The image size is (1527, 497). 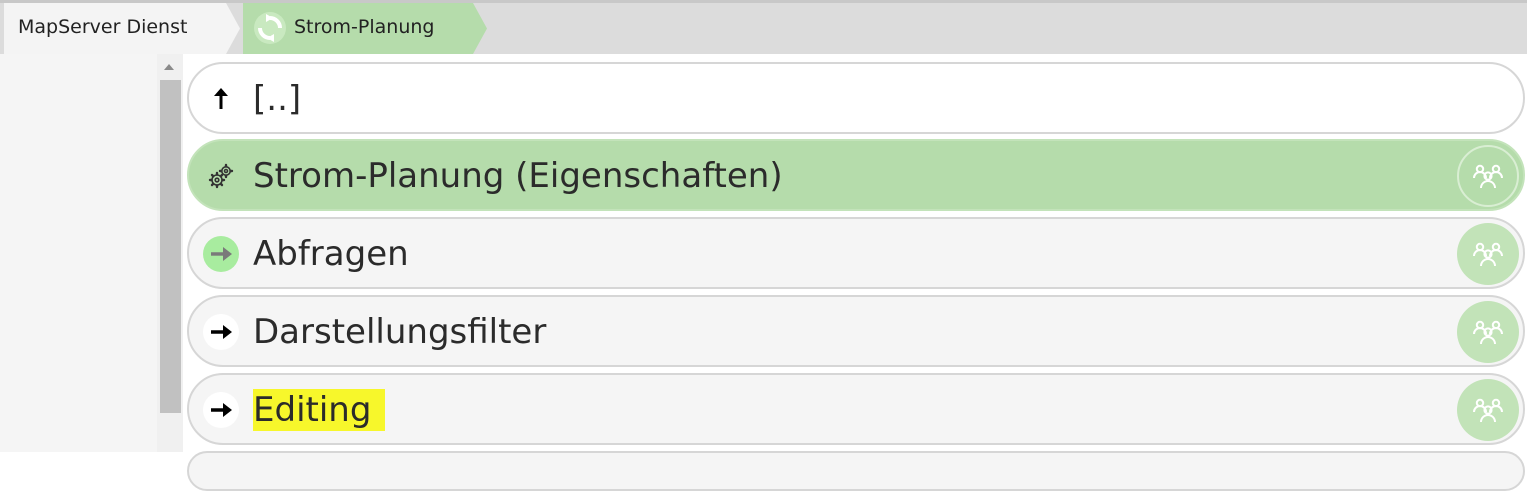 I want to click on breadcrumb-item-strom-planung: Strom-Planung, so click(x=365, y=28).